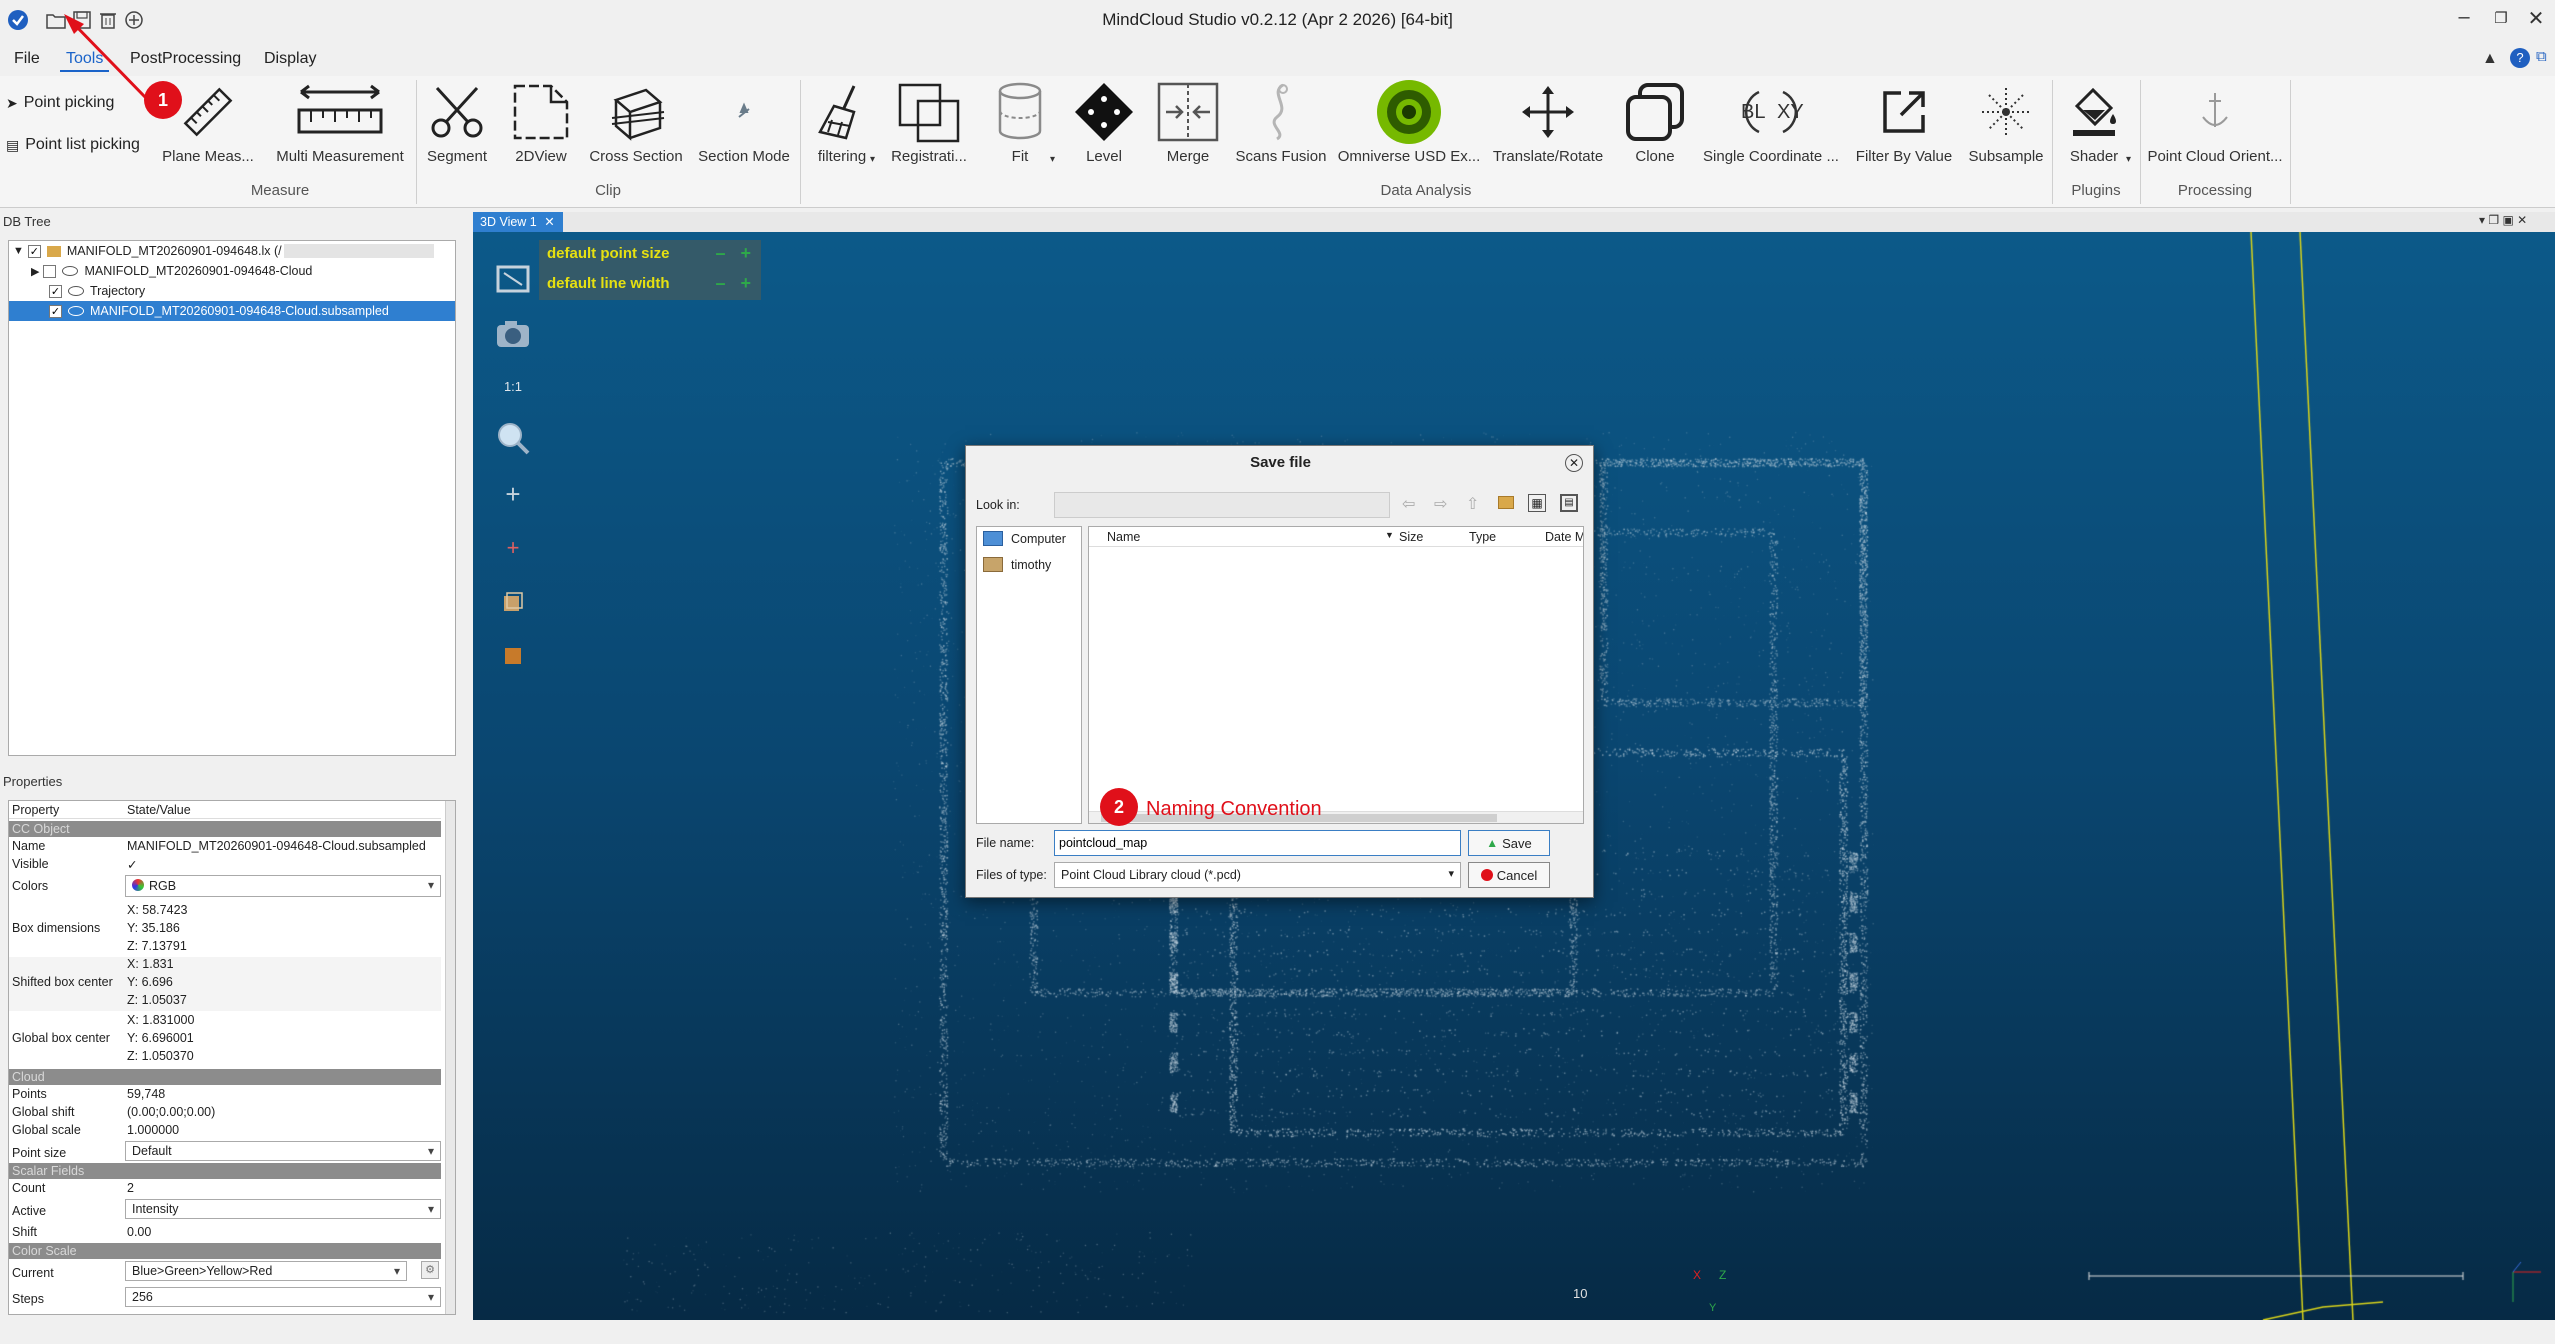 This screenshot has width=2555, height=1344. What do you see at coordinates (27, 221) in the screenshot?
I see `db-tree-title: DB Tree` at bounding box center [27, 221].